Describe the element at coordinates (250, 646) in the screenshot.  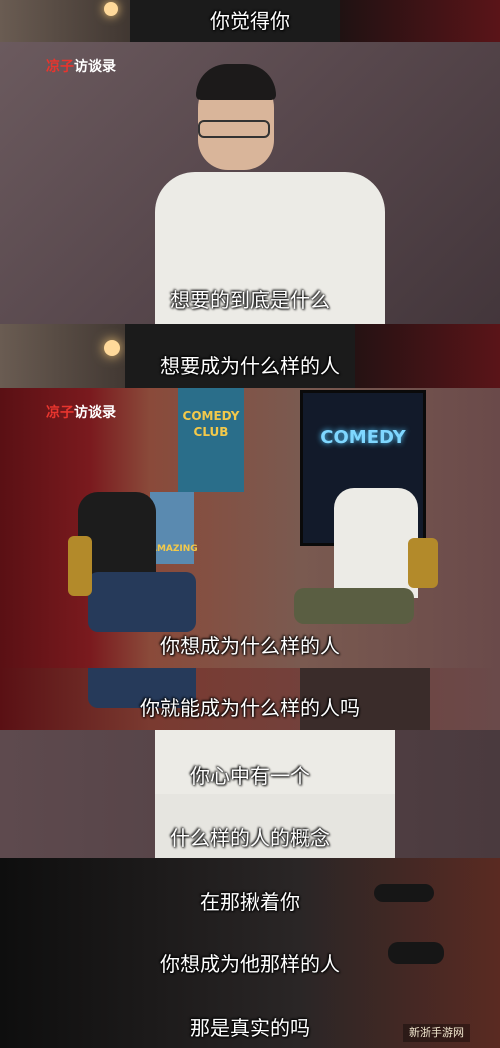
I see `subtitle: 你想成为什么样的人` at that location.